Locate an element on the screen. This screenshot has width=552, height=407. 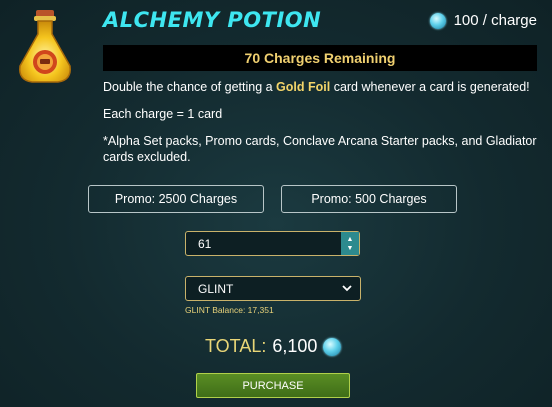
potion-icon is located at coordinates (45, 46).